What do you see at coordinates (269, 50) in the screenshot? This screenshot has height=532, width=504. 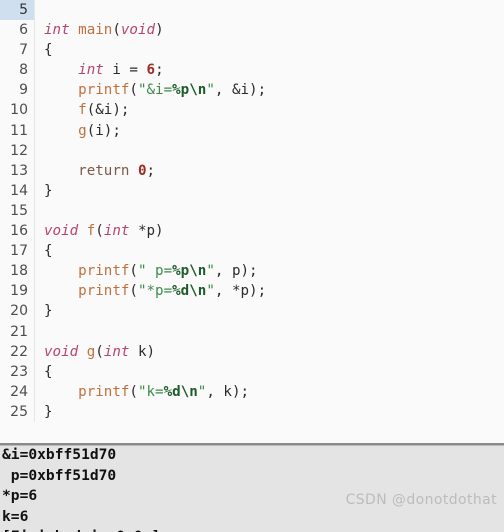 I see `code-text-line-7: {` at bounding box center [269, 50].